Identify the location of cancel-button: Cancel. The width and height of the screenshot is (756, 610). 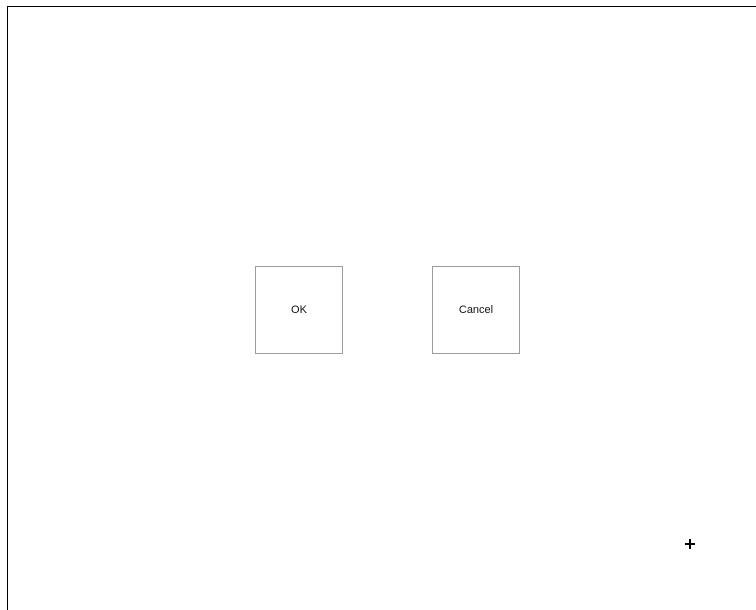
(476, 310).